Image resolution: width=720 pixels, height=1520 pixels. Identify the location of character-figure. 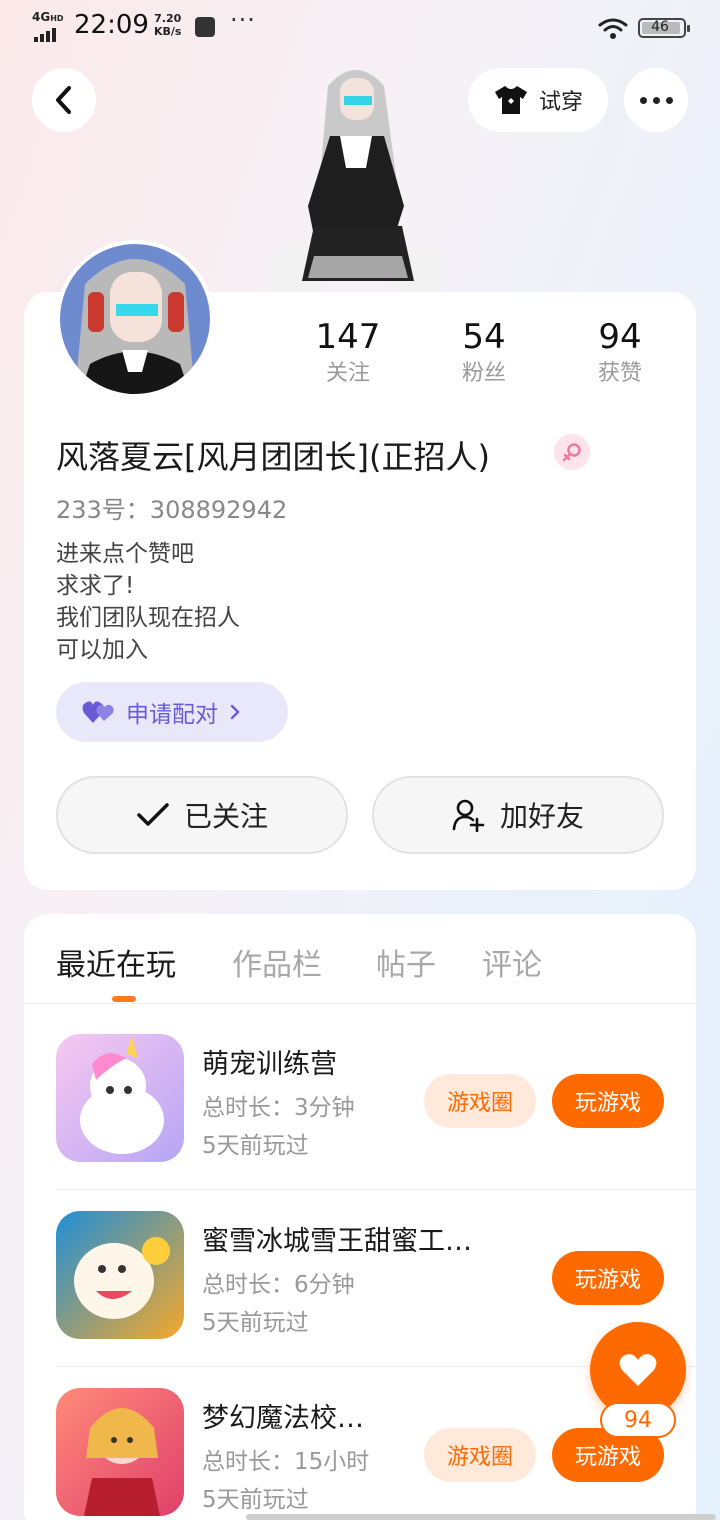
(357, 183).